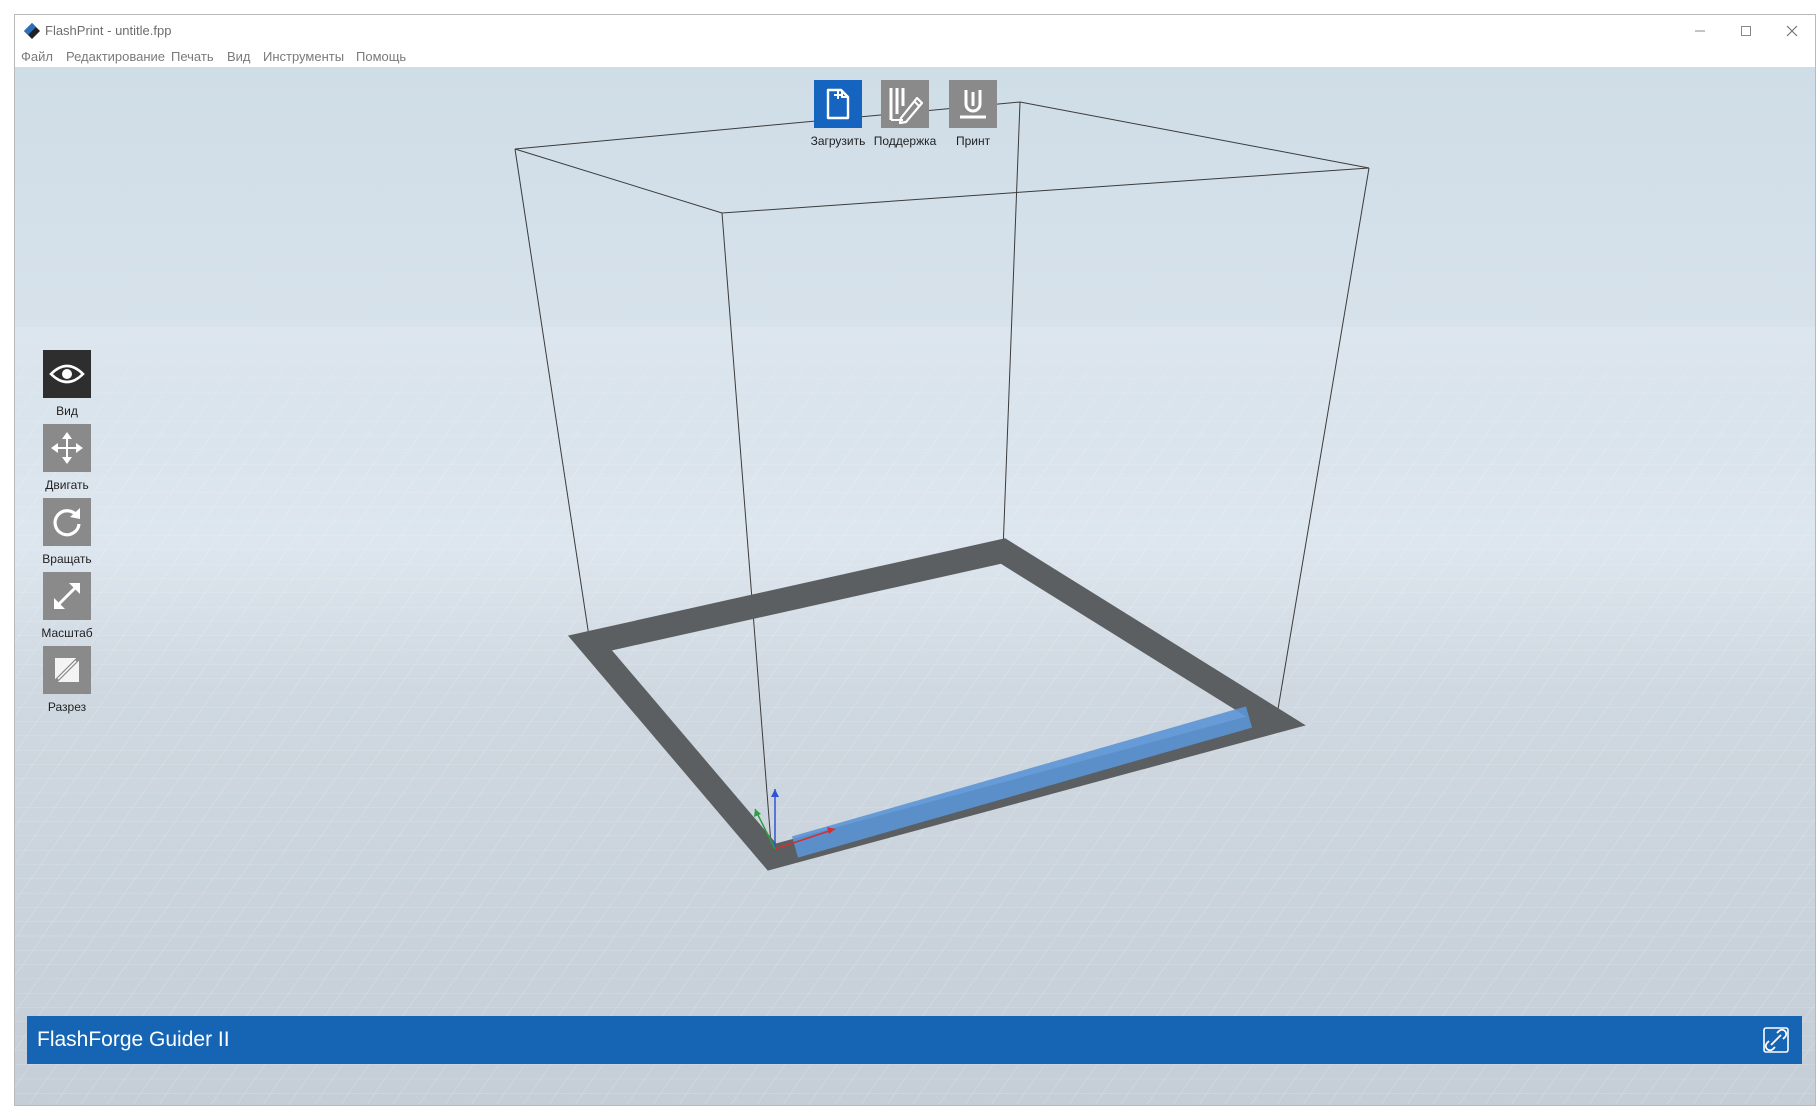  I want to click on eye-icon, so click(67, 374).